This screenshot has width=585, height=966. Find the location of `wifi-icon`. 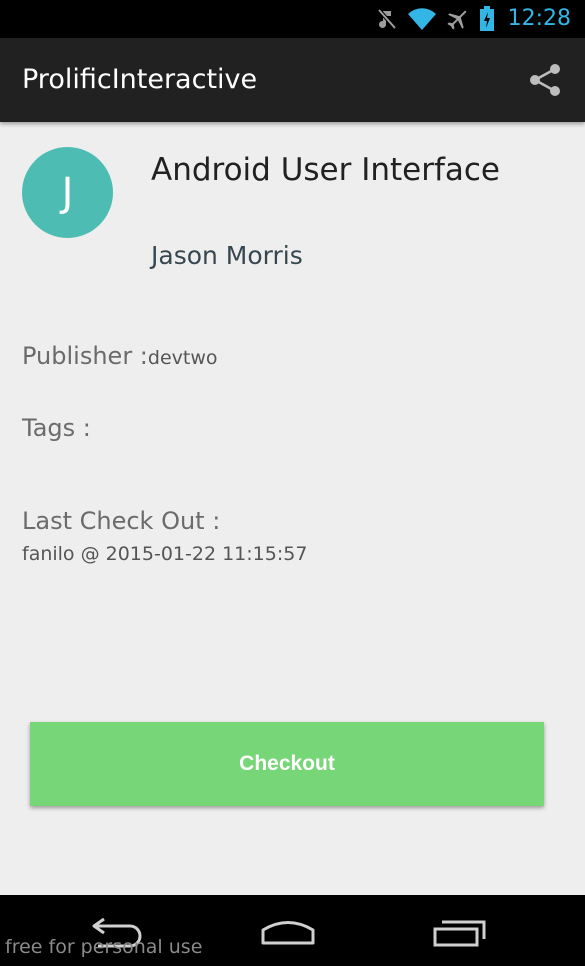

wifi-icon is located at coordinates (421, 19).